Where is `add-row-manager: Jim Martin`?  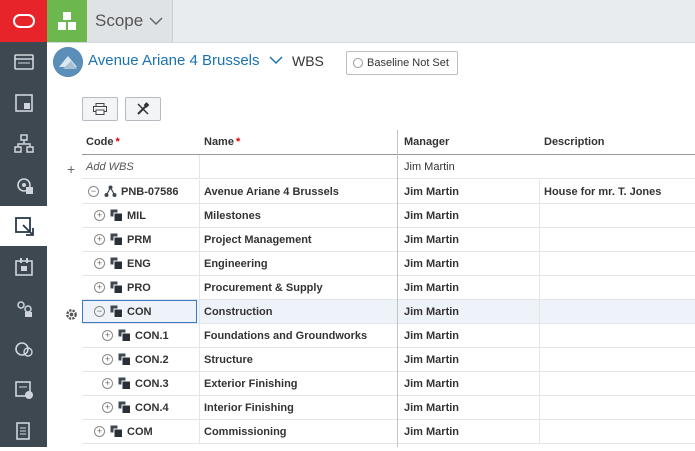 add-row-manager: Jim Martin is located at coordinates (429, 166).